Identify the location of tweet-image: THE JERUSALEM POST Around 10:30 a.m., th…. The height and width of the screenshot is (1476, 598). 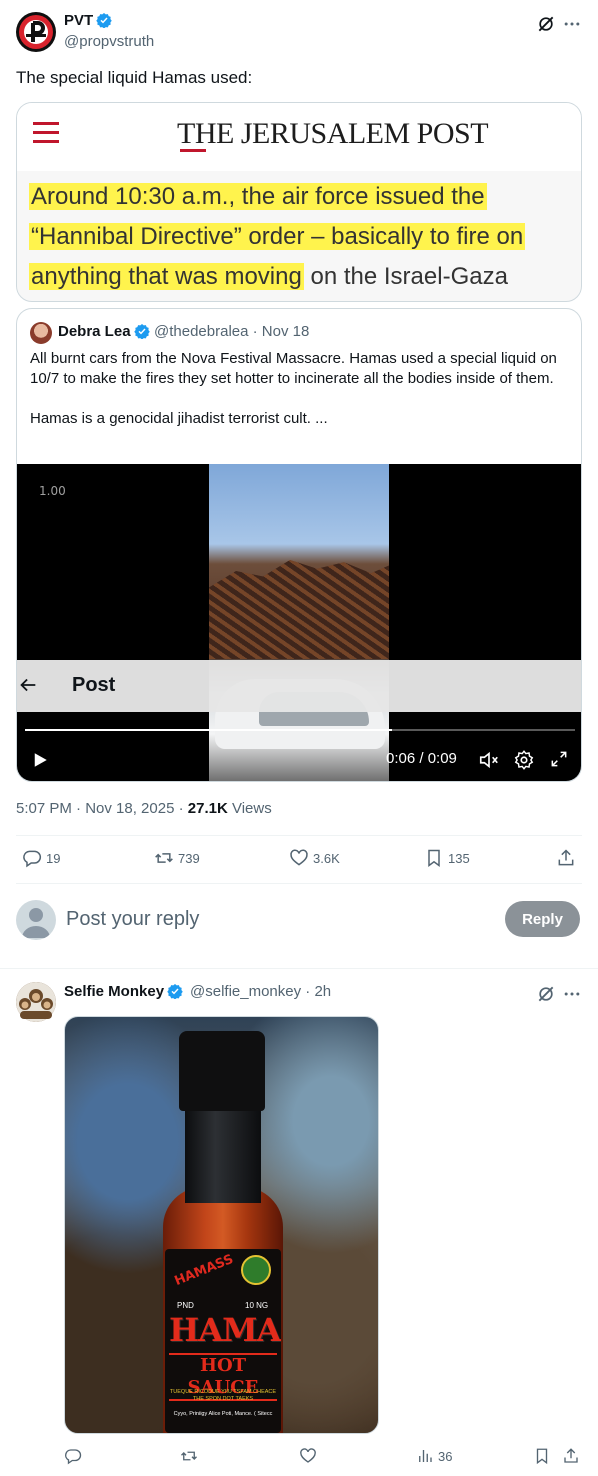
(299, 202).